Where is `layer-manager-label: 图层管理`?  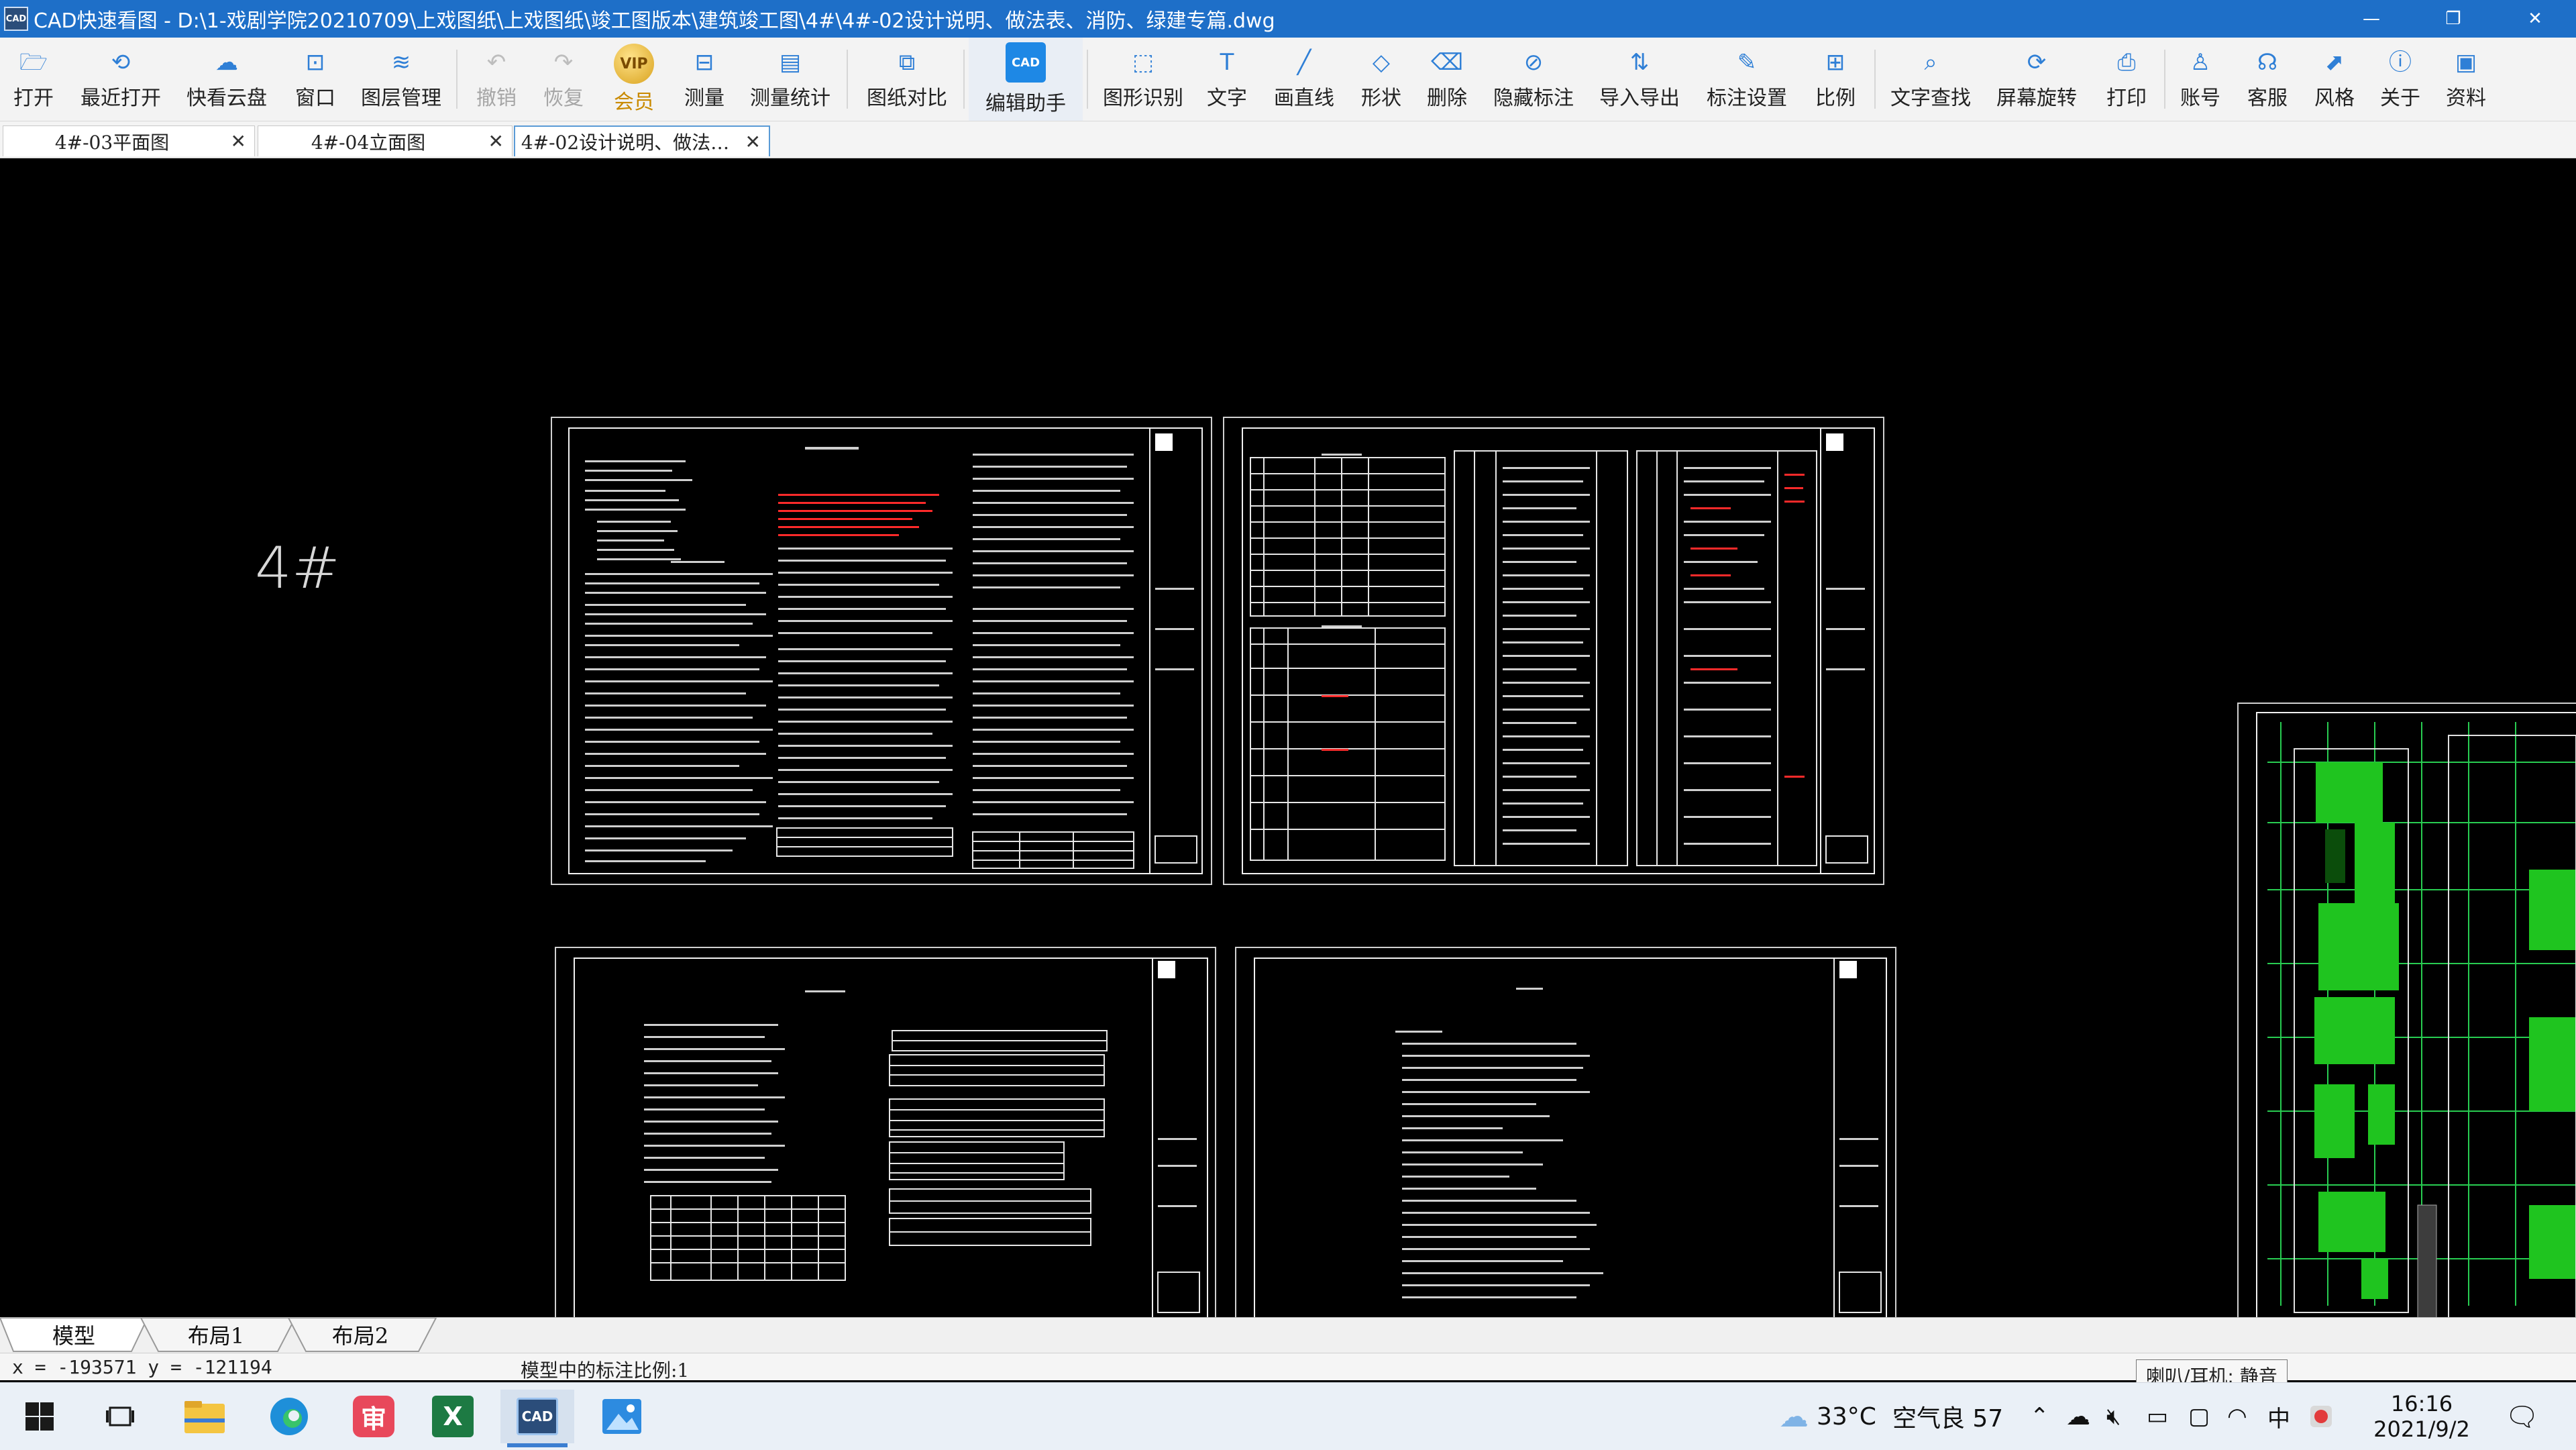 layer-manager-label: 图层管理 is located at coordinates (401, 98).